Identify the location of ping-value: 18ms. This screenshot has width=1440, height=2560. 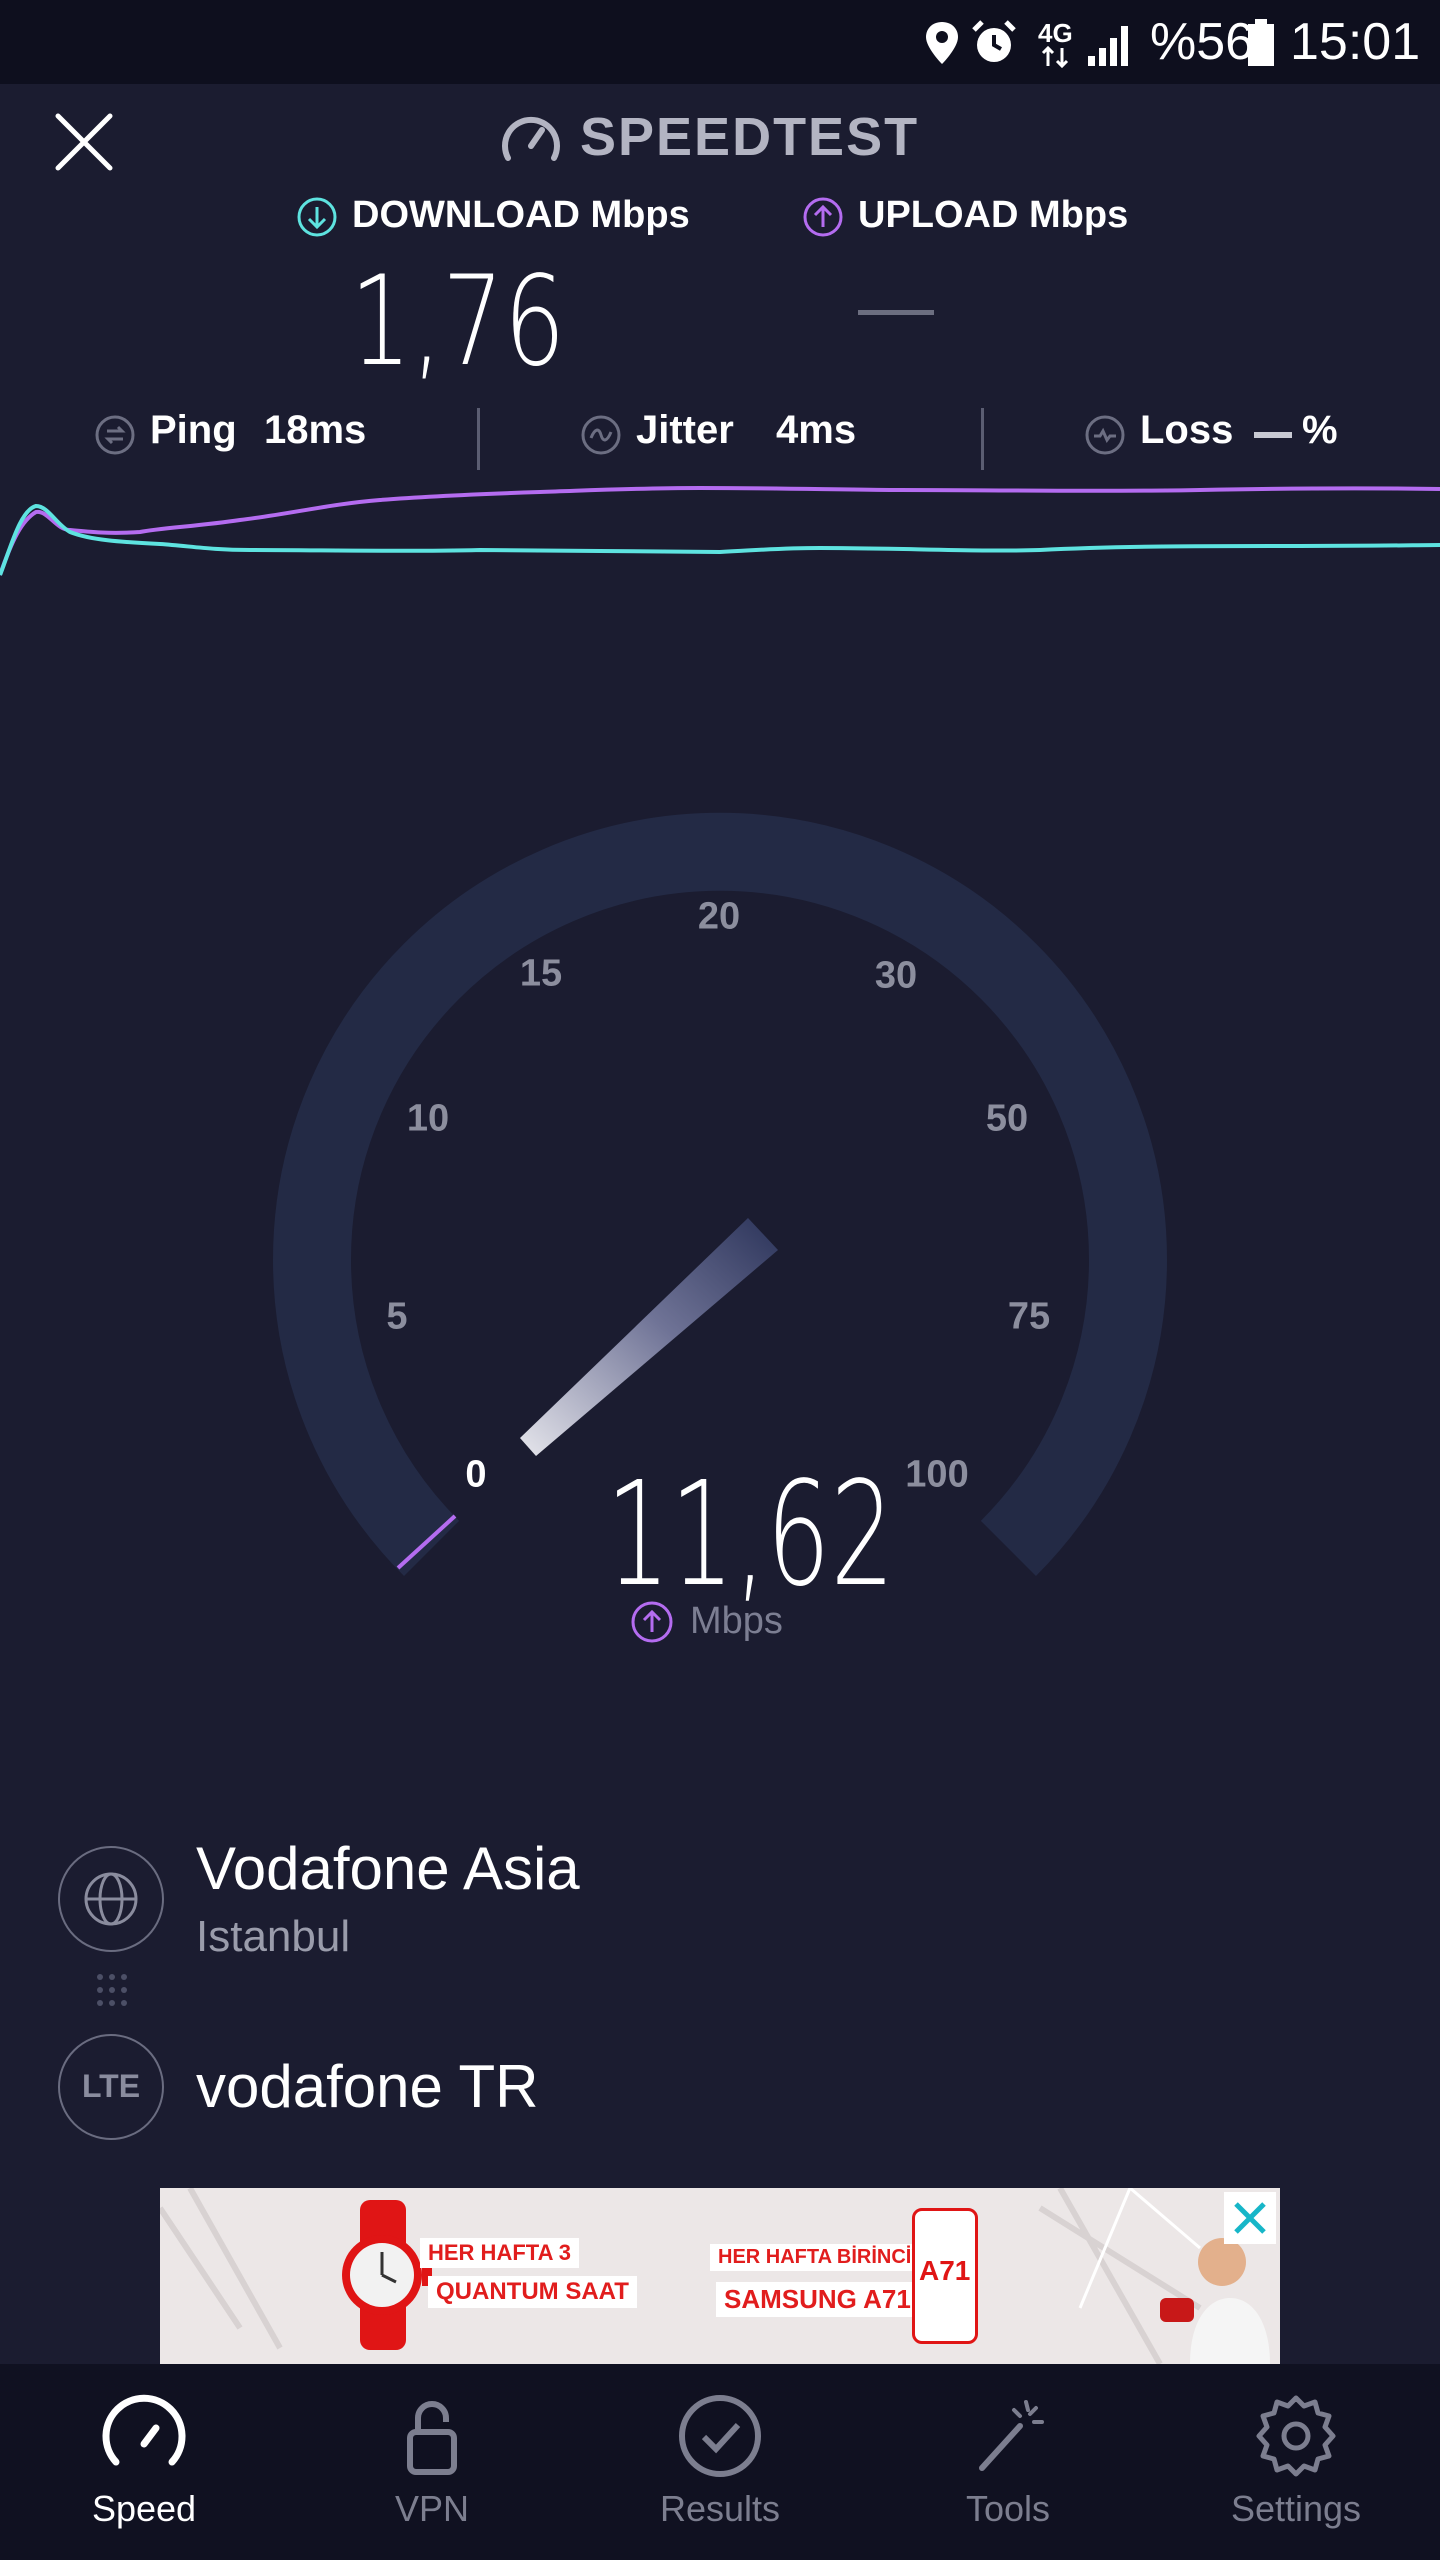
(315, 430).